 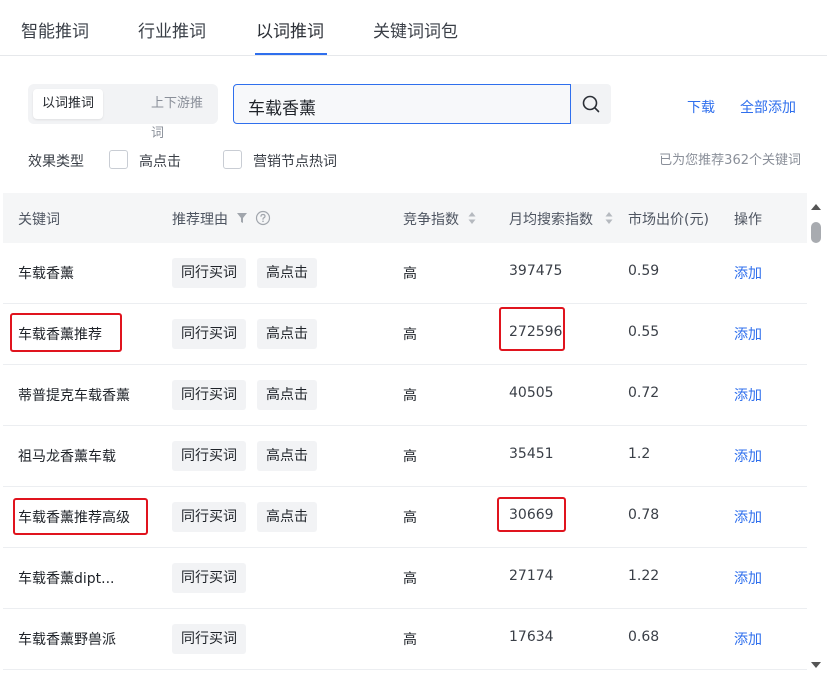 I want to click on help-icon, so click(x=263, y=218).